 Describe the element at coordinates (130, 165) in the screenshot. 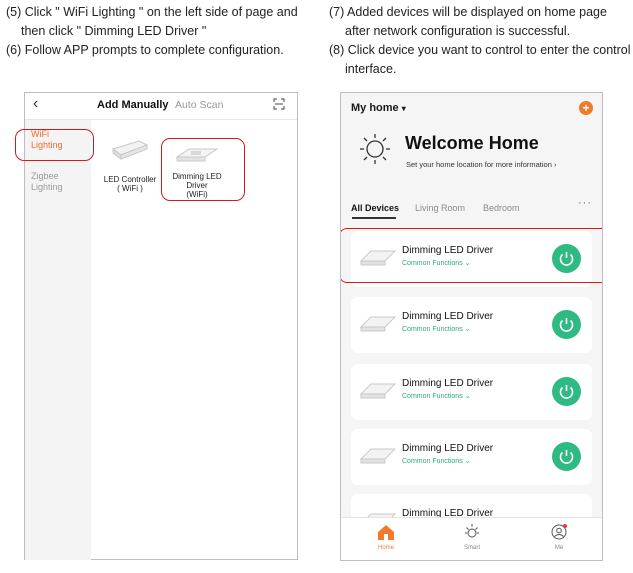

I see `device-led-controller: LED Controller ( WiFi )` at that location.